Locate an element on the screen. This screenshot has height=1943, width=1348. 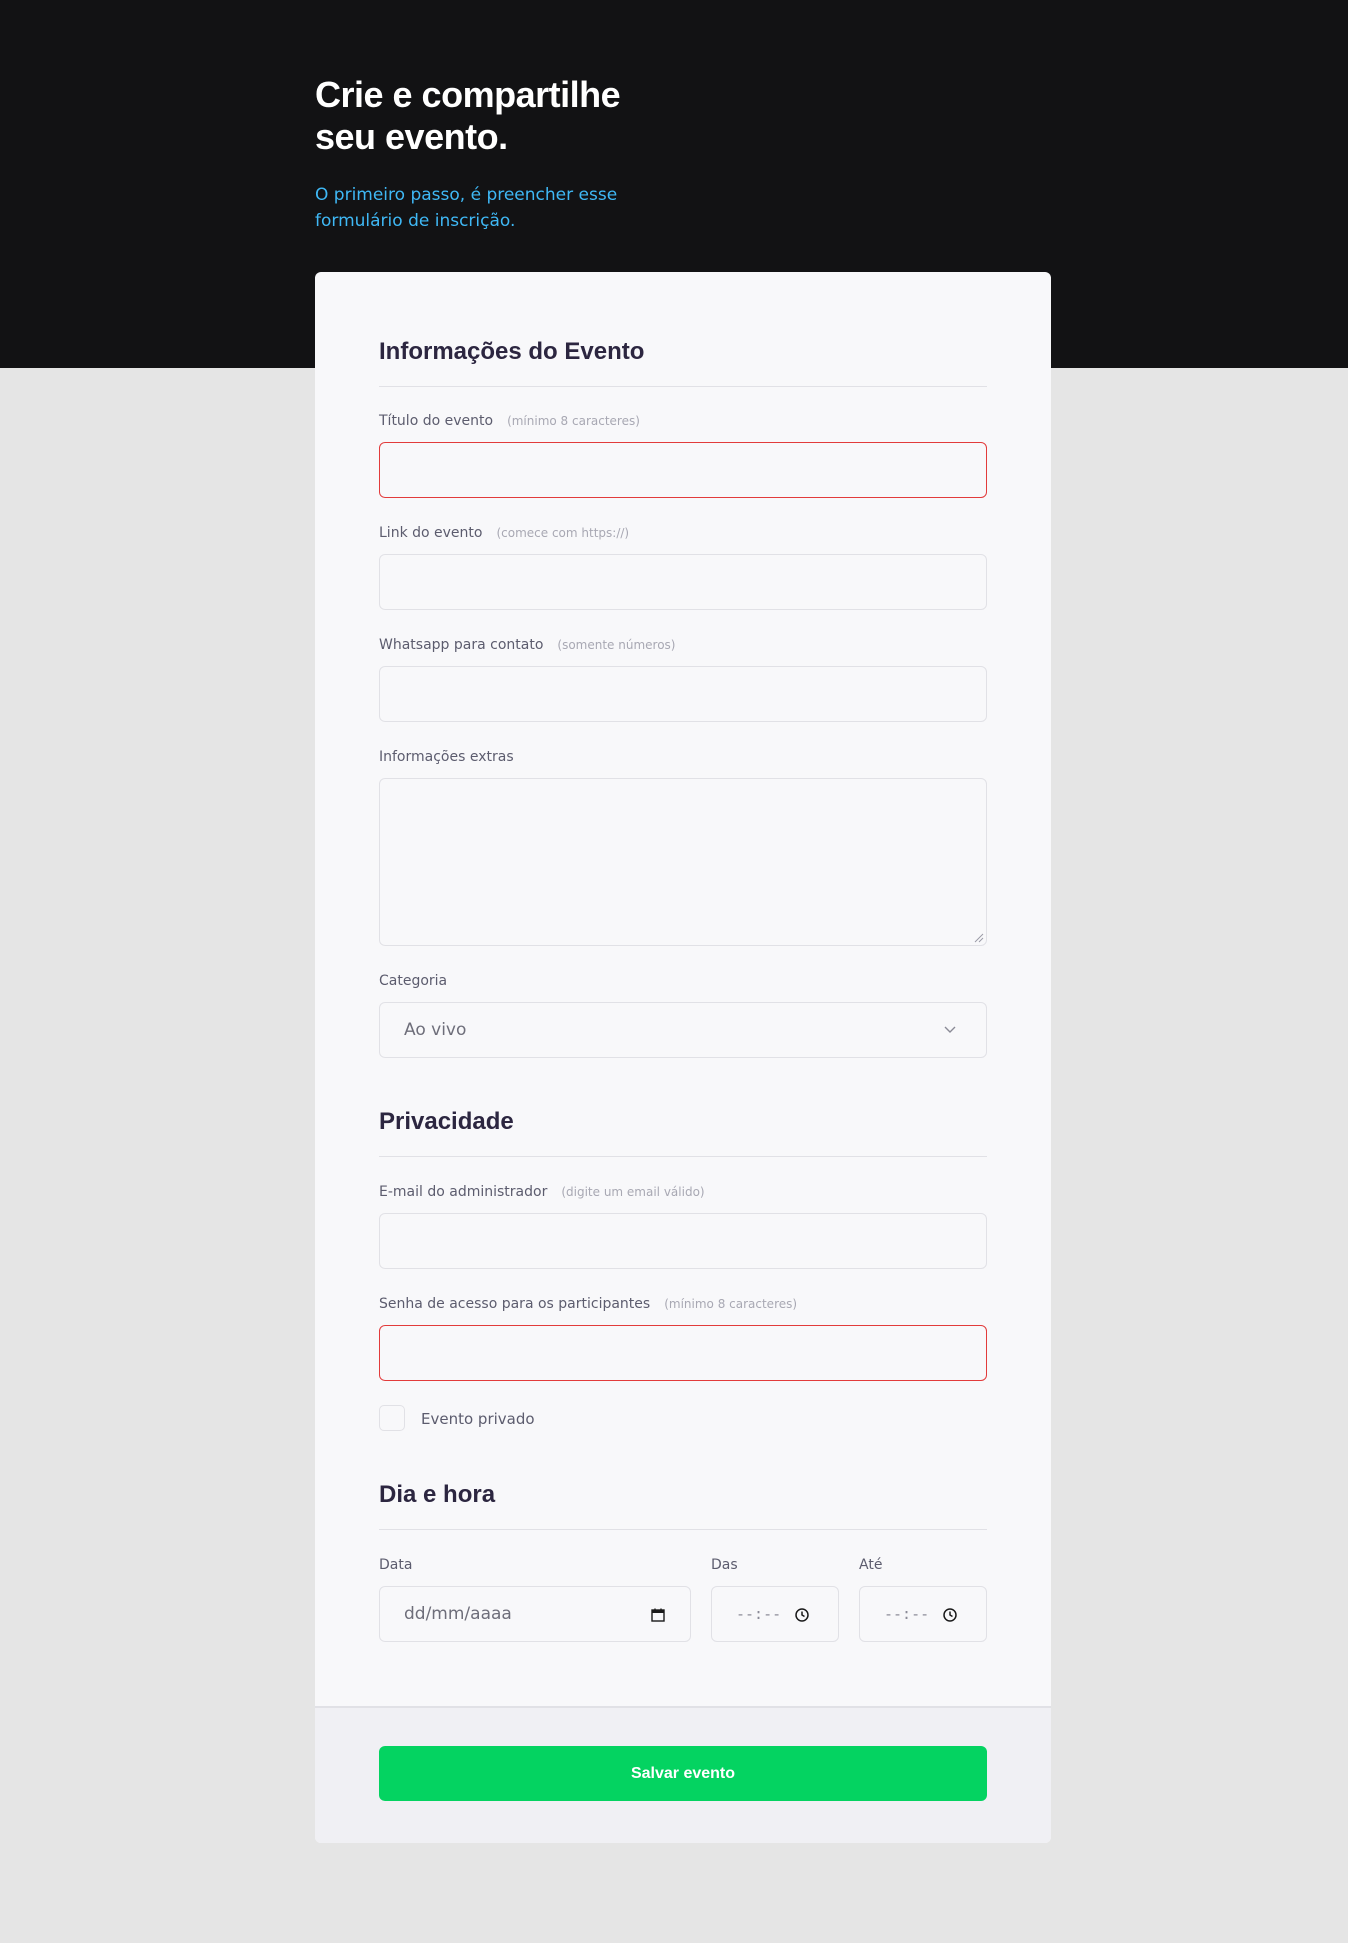
admin-email-label-text: E-mail do administrador is located at coordinates (463, 1192).